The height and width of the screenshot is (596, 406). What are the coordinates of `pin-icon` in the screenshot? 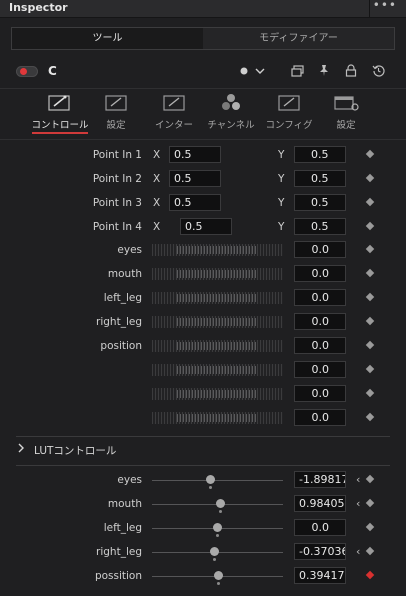 It's located at (324, 72).